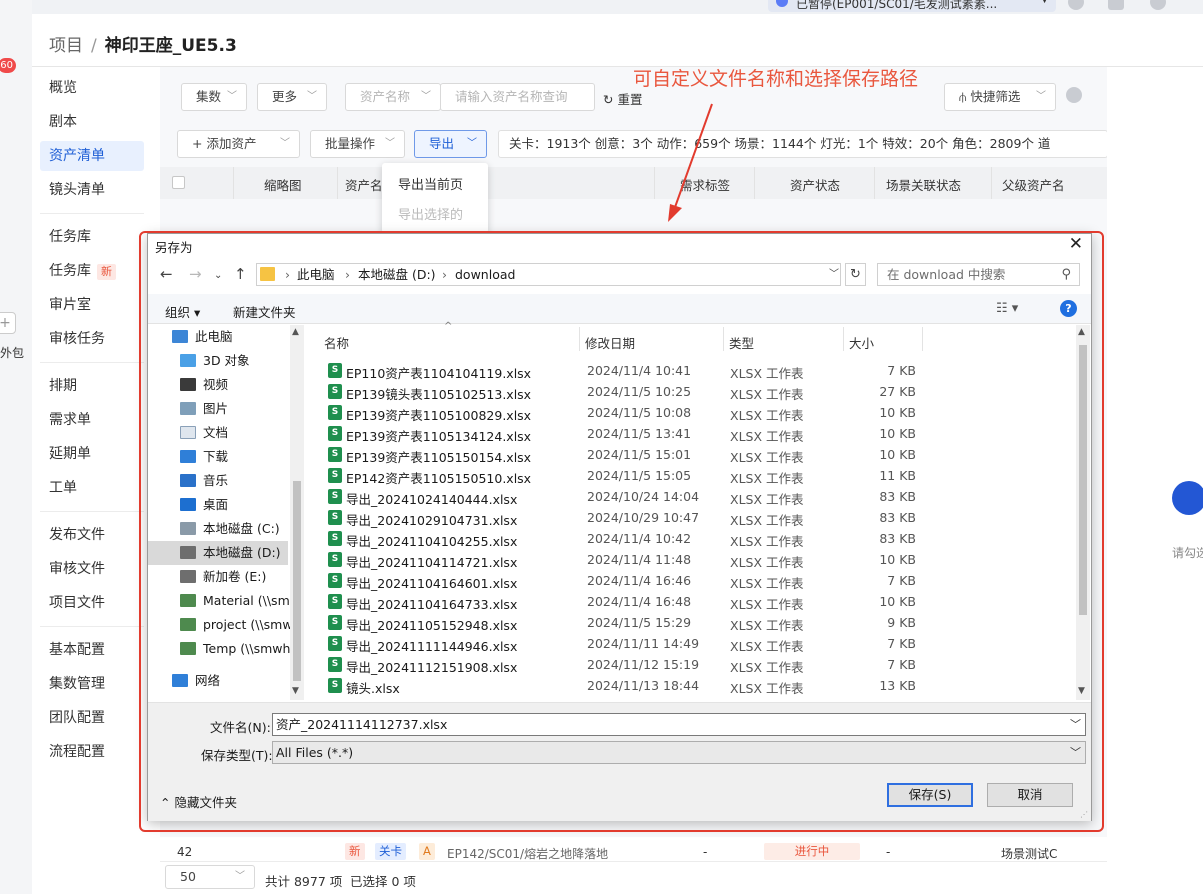 The width and height of the screenshot is (1203, 894). Describe the element at coordinates (297, 512) in the screenshot. I see `tree-scrollbar: ▲ ▼` at that location.